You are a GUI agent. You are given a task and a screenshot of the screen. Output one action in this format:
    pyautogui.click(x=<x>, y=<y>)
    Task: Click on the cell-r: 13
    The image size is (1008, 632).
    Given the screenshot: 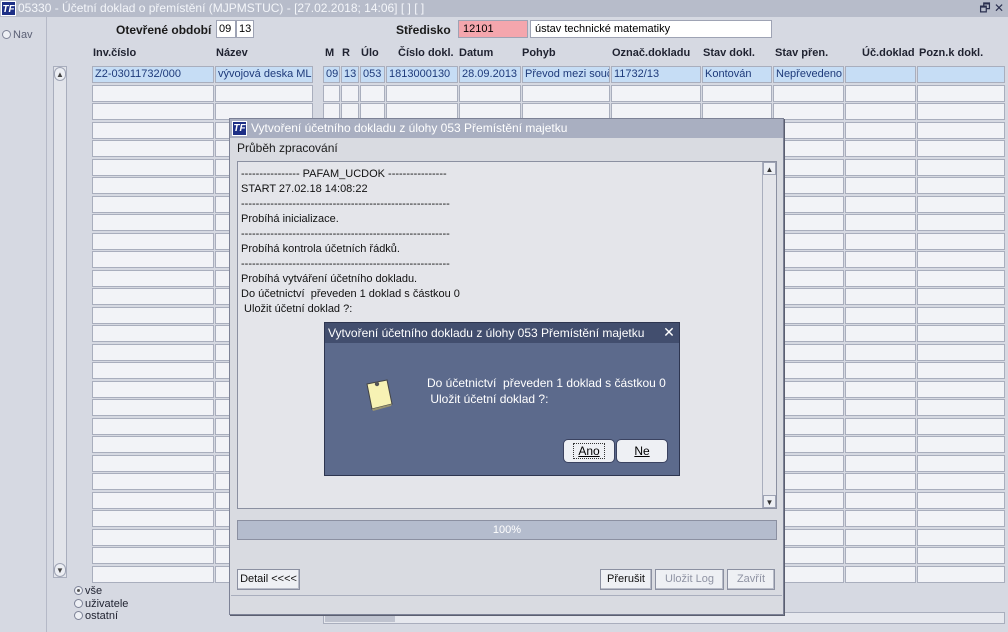 What is the action you would take?
    pyautogui.click(x=350, y=74)
    